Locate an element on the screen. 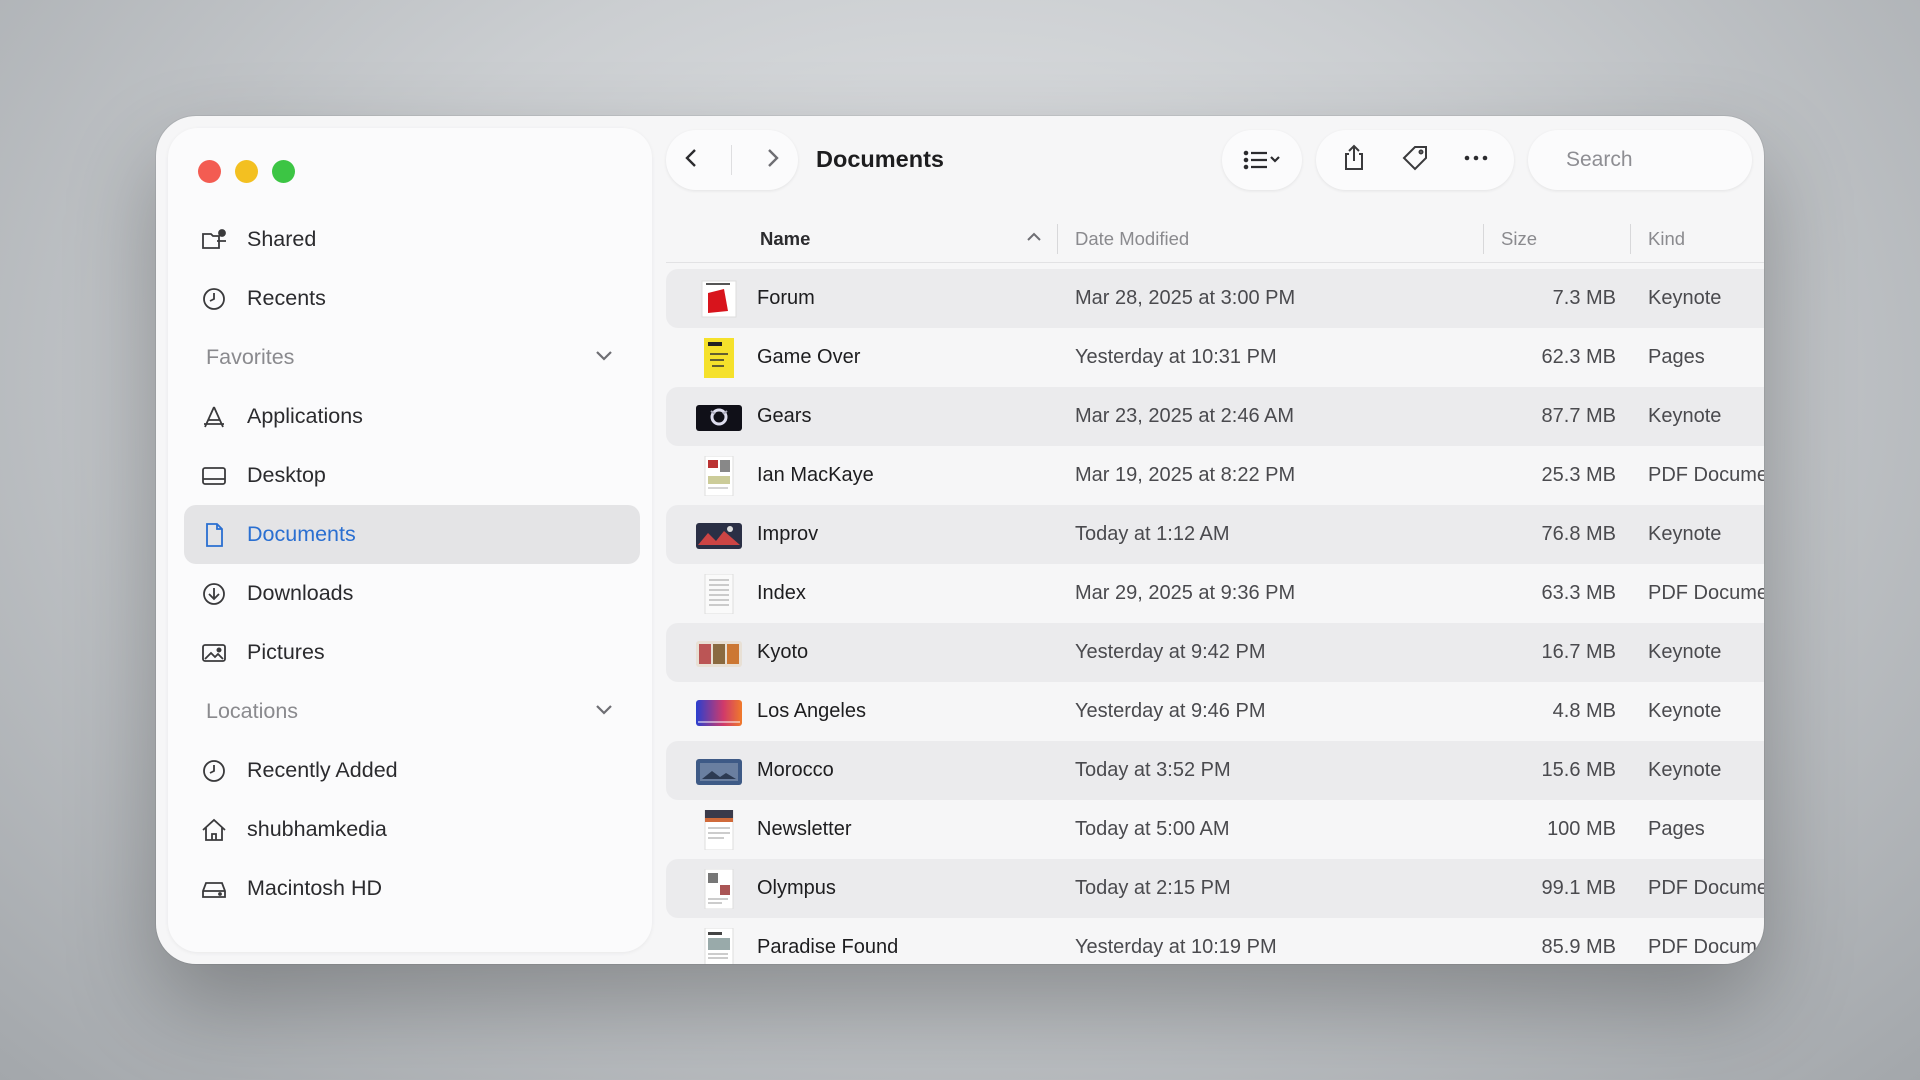  column-header-size: Size is located at coordinates (1519, 239).